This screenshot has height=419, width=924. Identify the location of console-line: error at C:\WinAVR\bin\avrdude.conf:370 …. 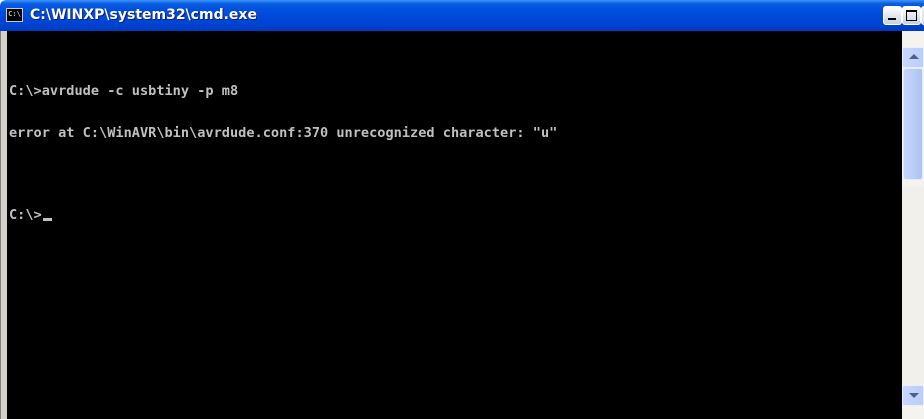
(283, 133).